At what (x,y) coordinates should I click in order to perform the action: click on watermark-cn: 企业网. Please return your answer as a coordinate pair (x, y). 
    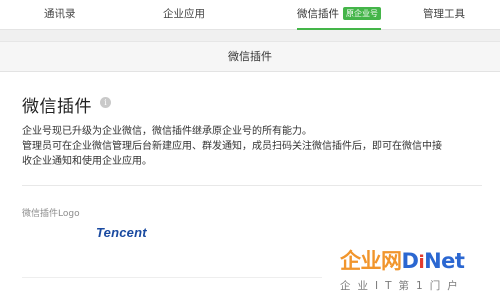
    Looking at the image, I should click on (371, 261).